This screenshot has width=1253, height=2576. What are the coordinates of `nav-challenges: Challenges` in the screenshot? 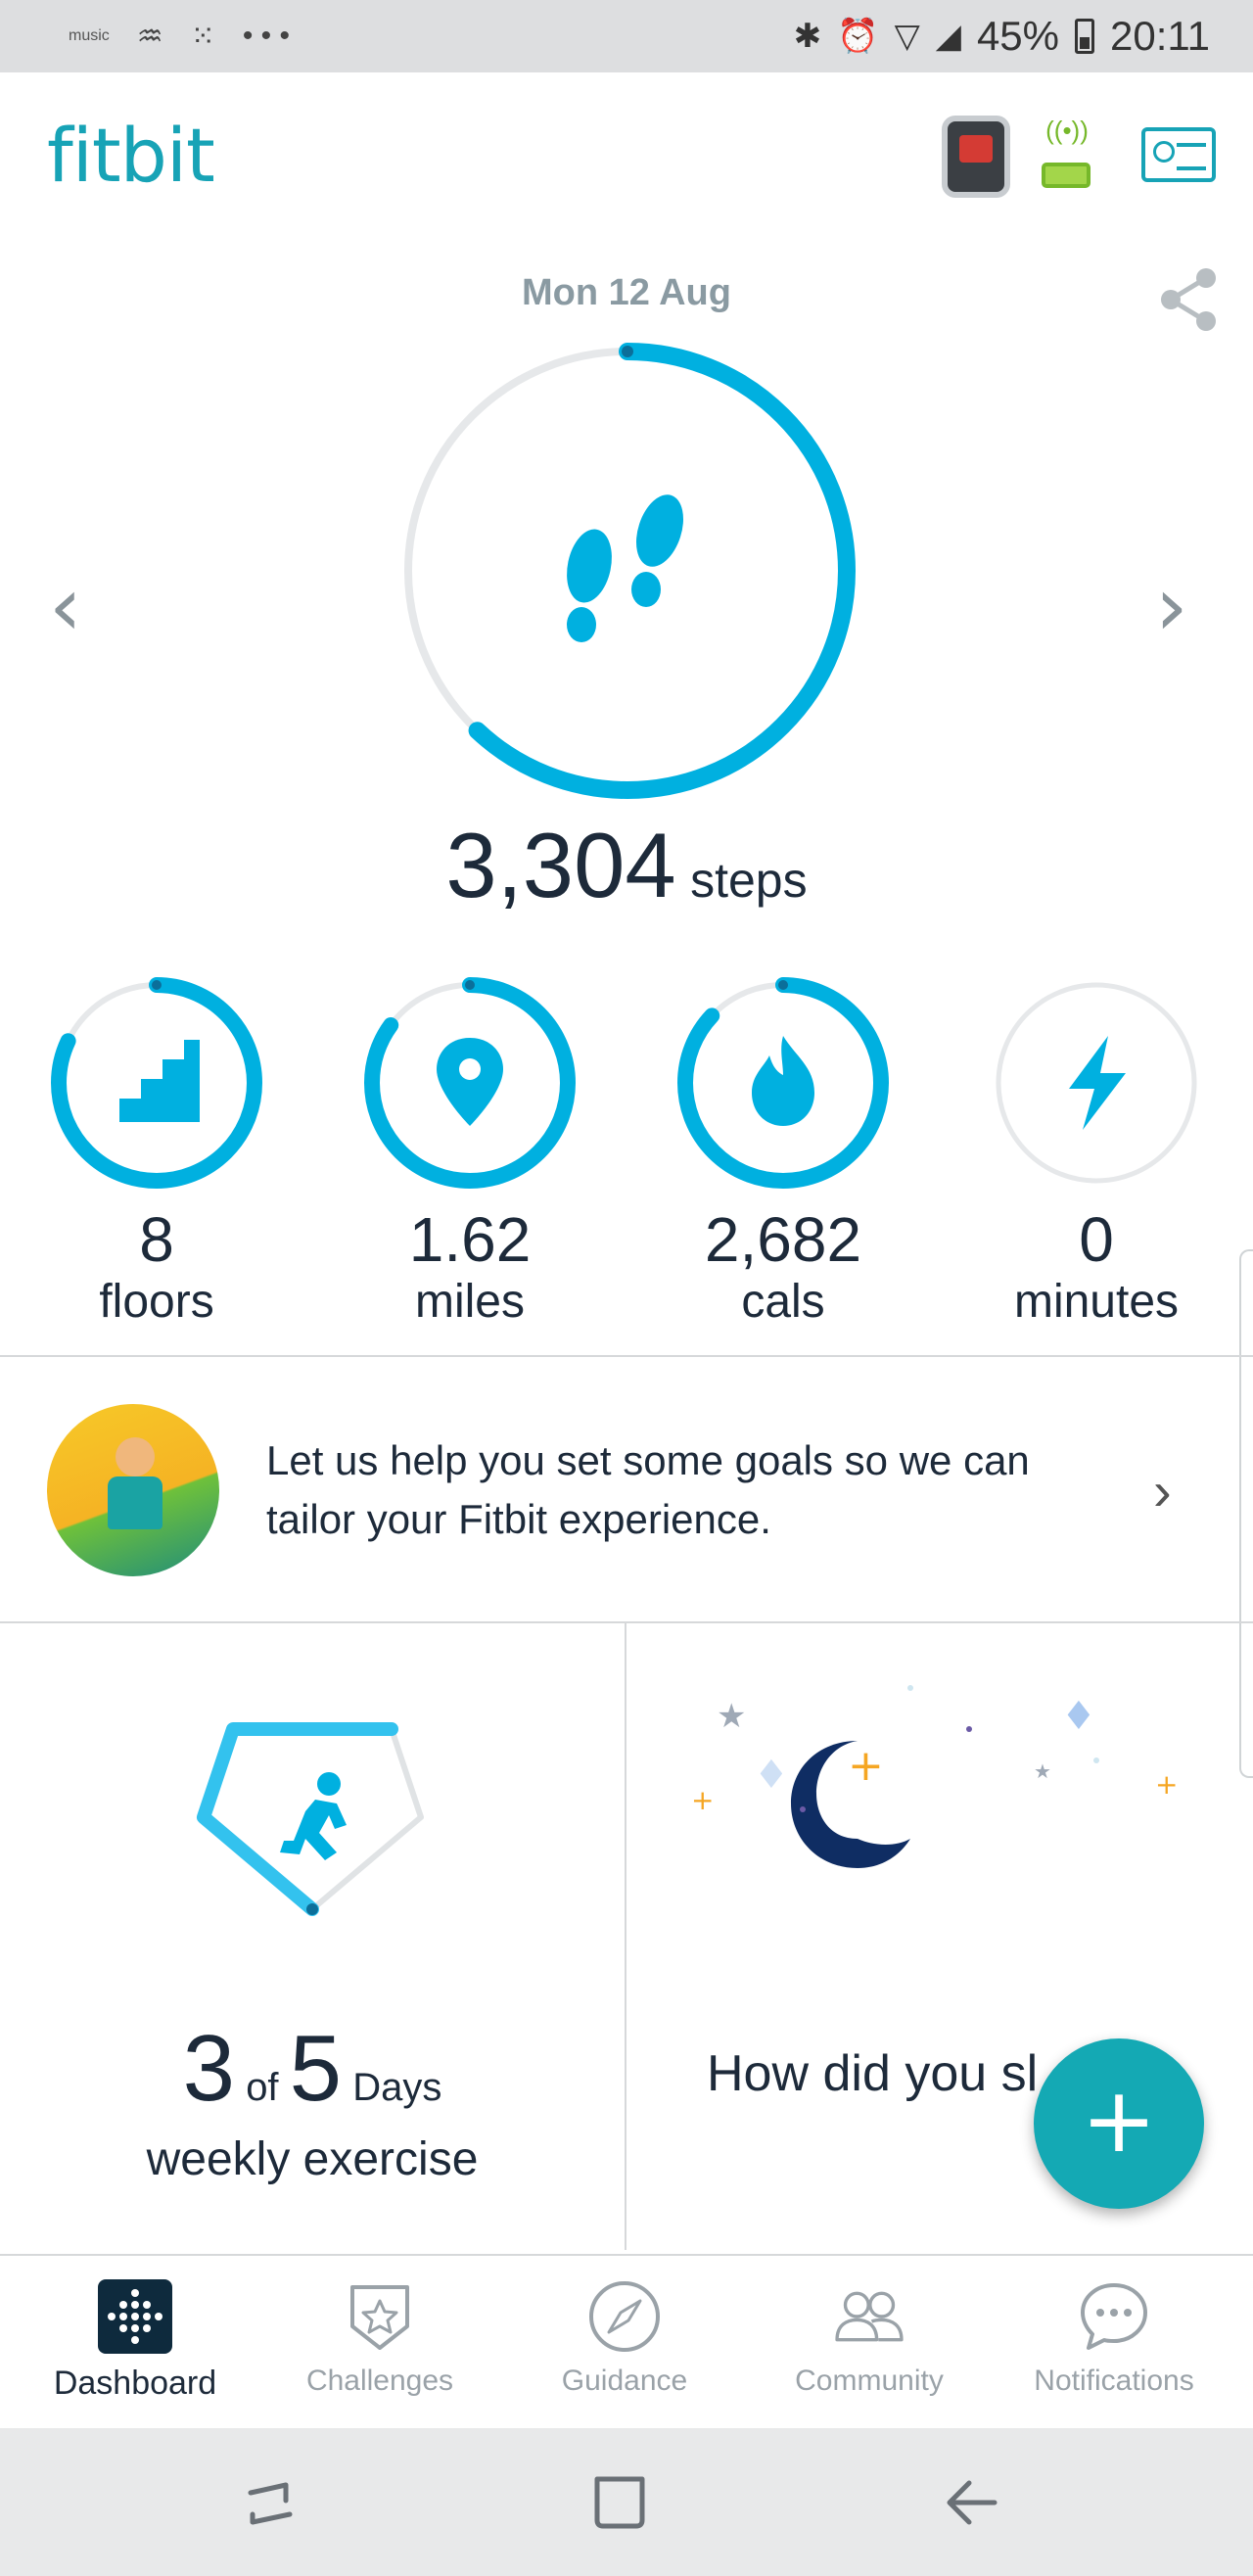 It's located at (380, 2338).